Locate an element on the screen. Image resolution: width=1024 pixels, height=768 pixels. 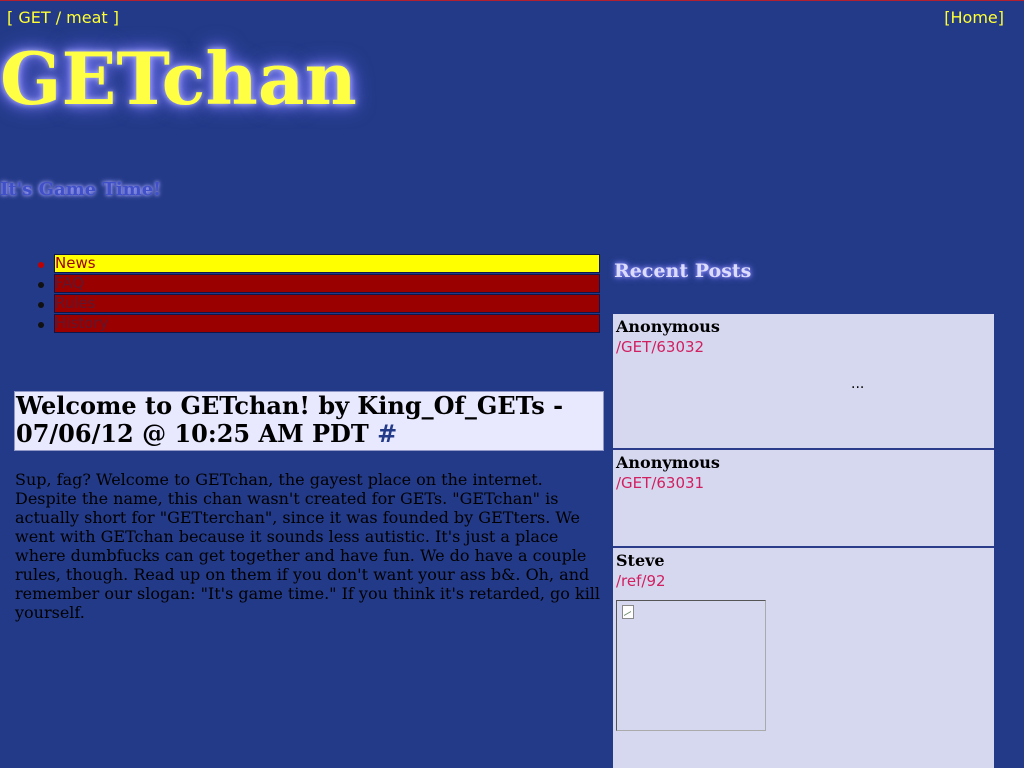
post-link: /ref/92 is located at coordinates (641, 581).